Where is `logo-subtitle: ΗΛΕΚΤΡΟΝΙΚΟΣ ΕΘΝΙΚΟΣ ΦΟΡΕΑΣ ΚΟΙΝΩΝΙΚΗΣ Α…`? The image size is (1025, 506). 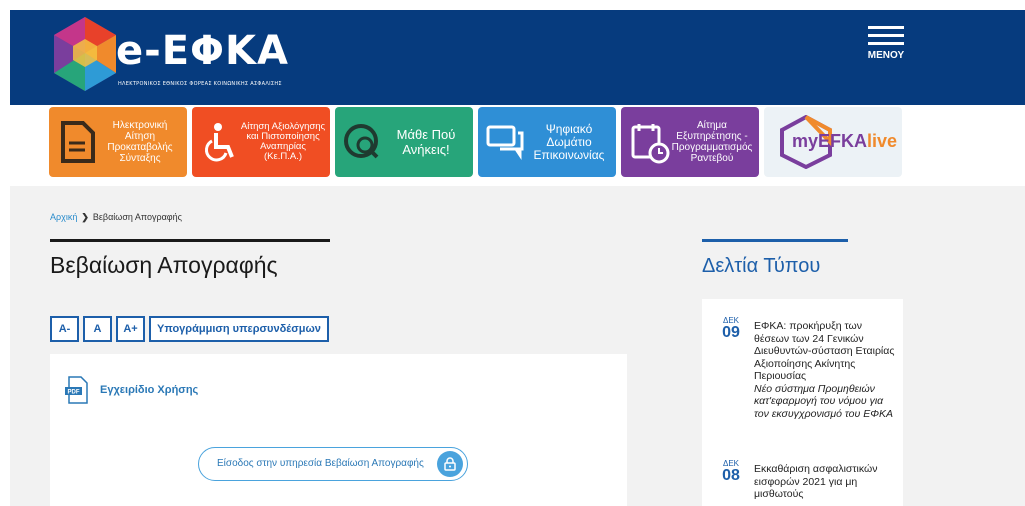 logo-subtitle: ΗΛΕΚΤΡΟΝΙΚΟΣ ΕΘΝΙΚΟΣ ΦΟΡΕΑΣ ΚΟΙΝΩΝΙΚΗΣ Α… is located at coordinates (200, 84).